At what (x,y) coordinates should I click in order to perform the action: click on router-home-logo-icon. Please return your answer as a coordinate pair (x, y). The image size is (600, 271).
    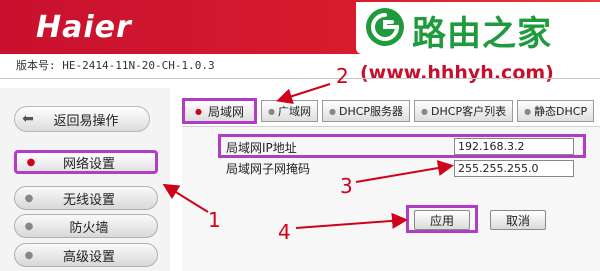
    Looking at the image, I should click on (385, 27).